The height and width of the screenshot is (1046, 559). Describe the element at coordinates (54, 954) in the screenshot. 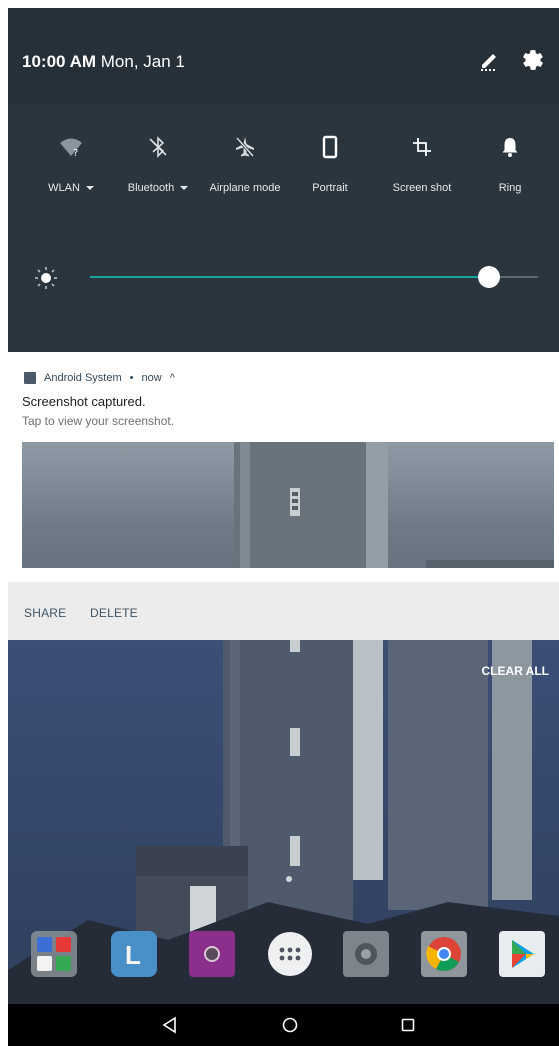

I see `folder-google-apps-icon` at that location.